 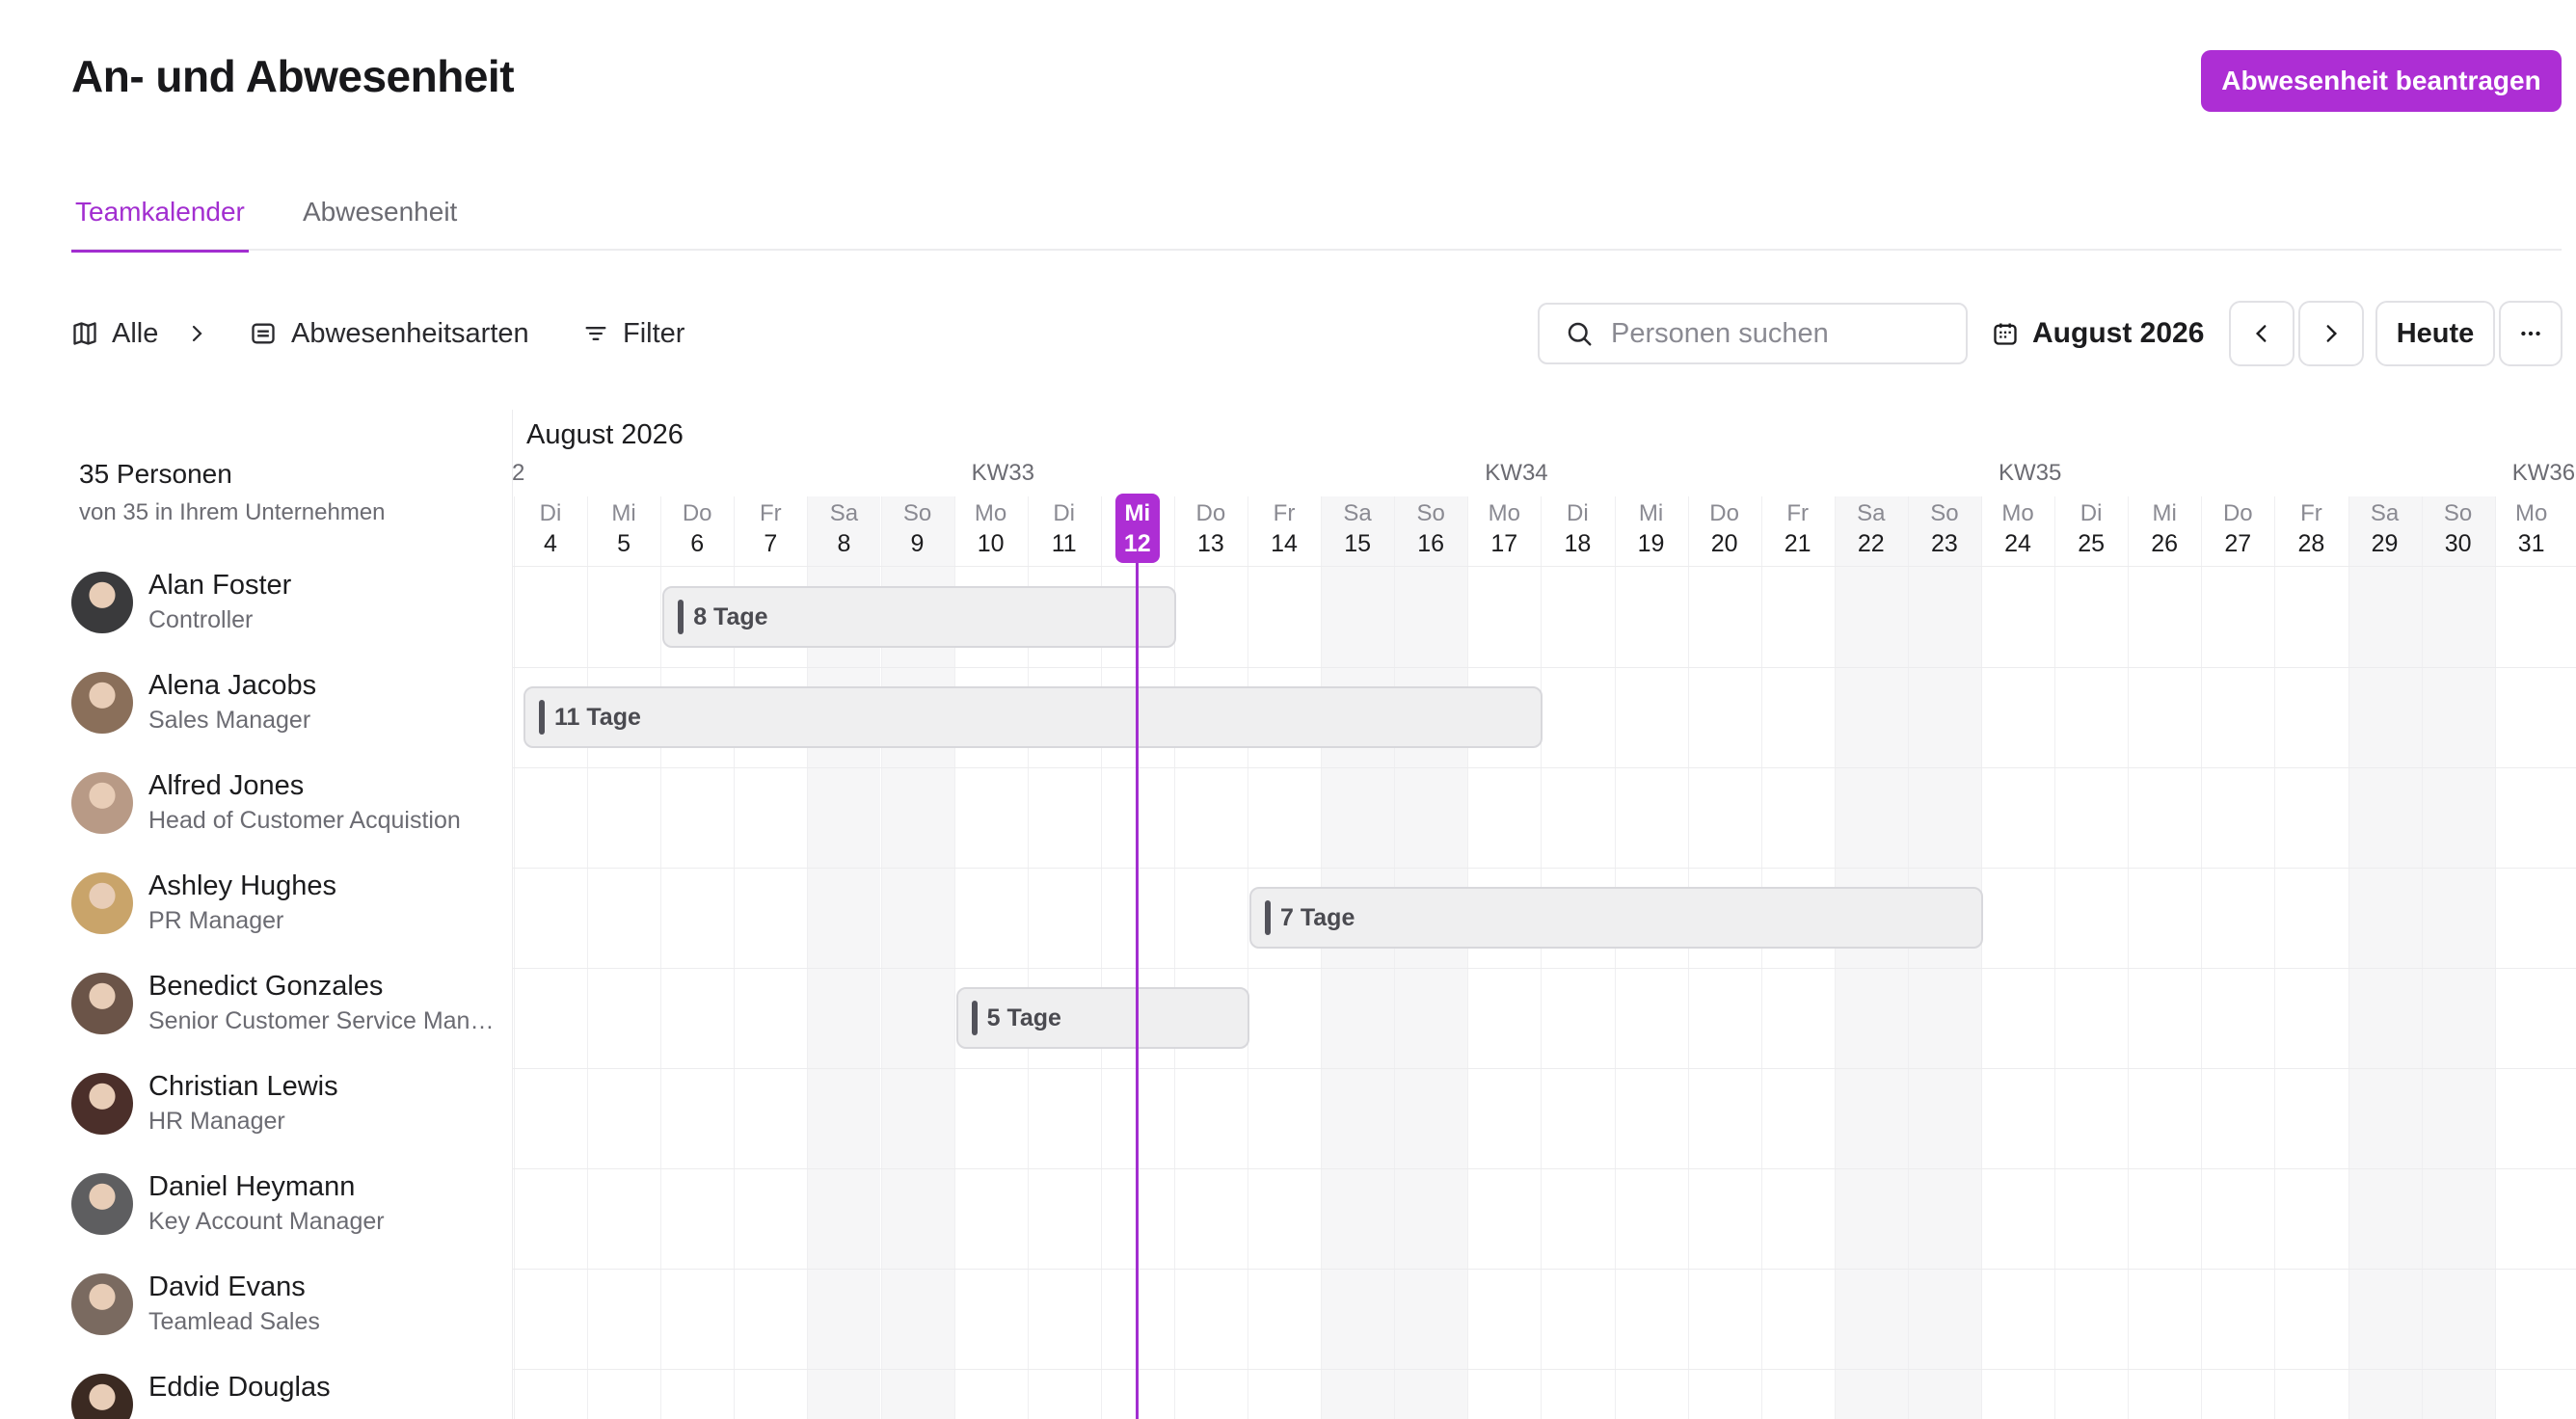 I want to click on tab-abwesenheit: Abwesenheit, so click(x=380, y=224).